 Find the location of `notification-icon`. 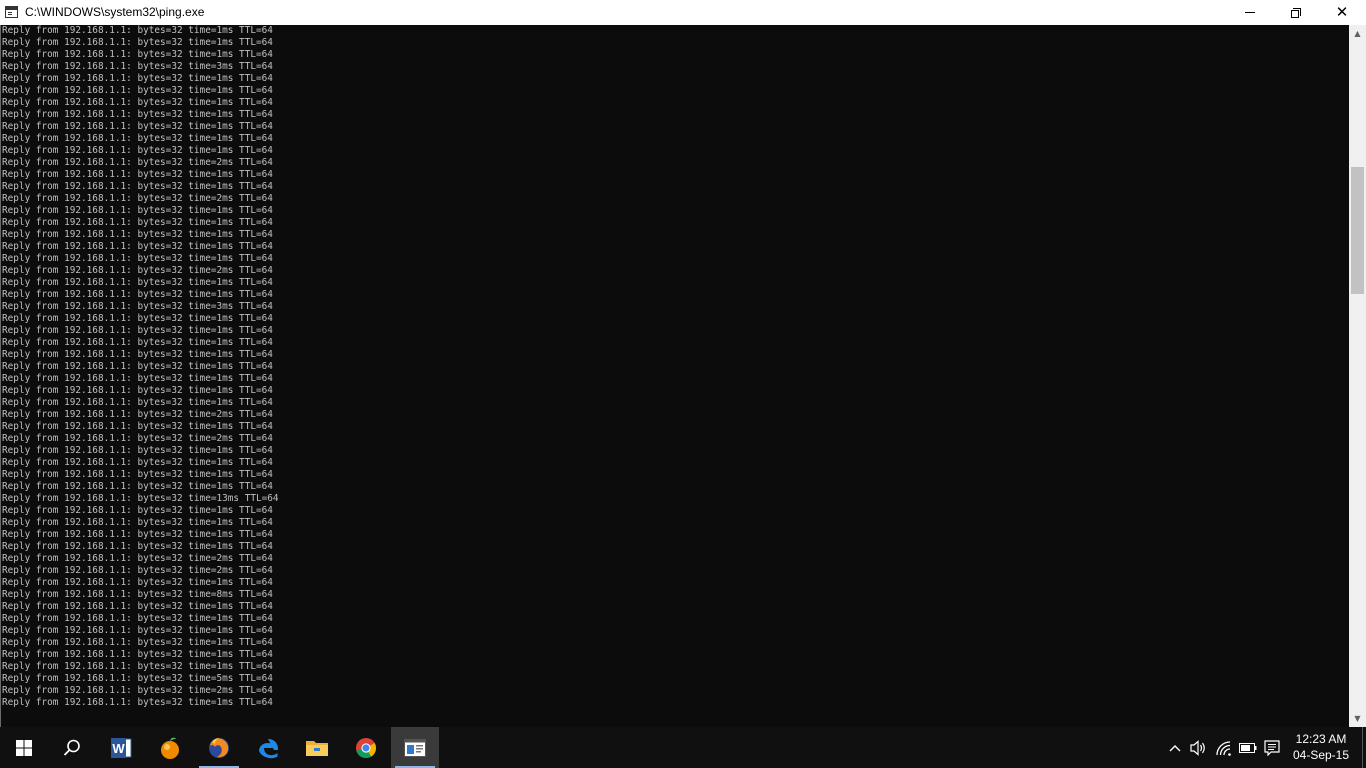

notification-icon is located at coordinates (1272, 747).